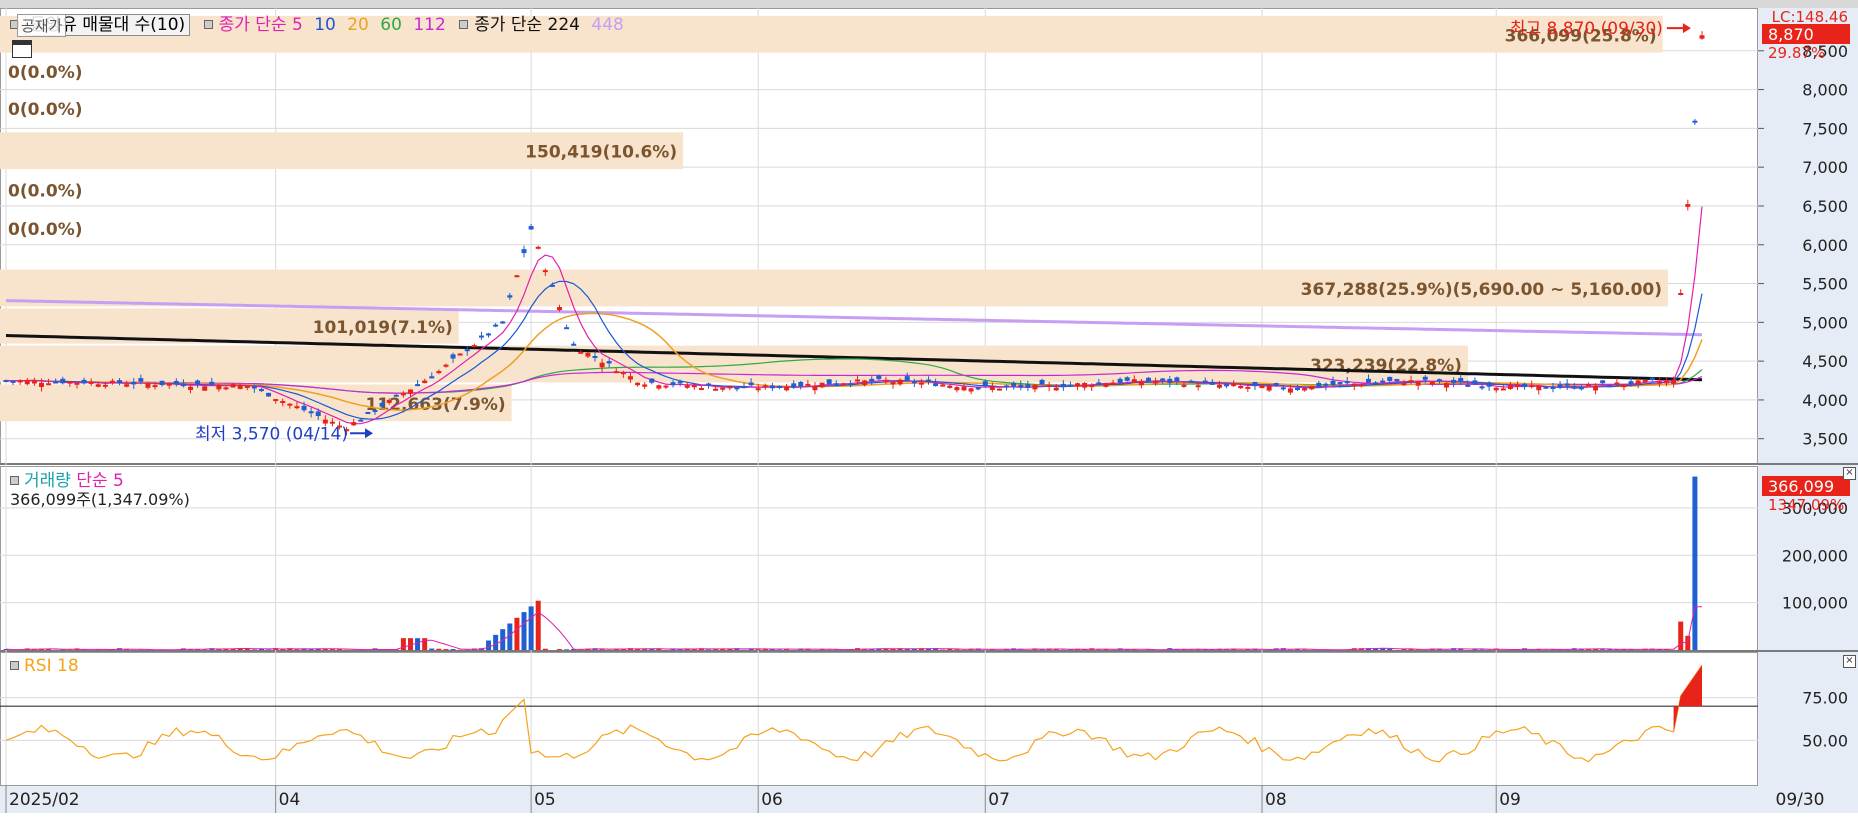 The width and height of the screenshot is (1858, 817). Describe the element at coordinates (929, 4) in the screenshot. I see `top-bar` at that location.